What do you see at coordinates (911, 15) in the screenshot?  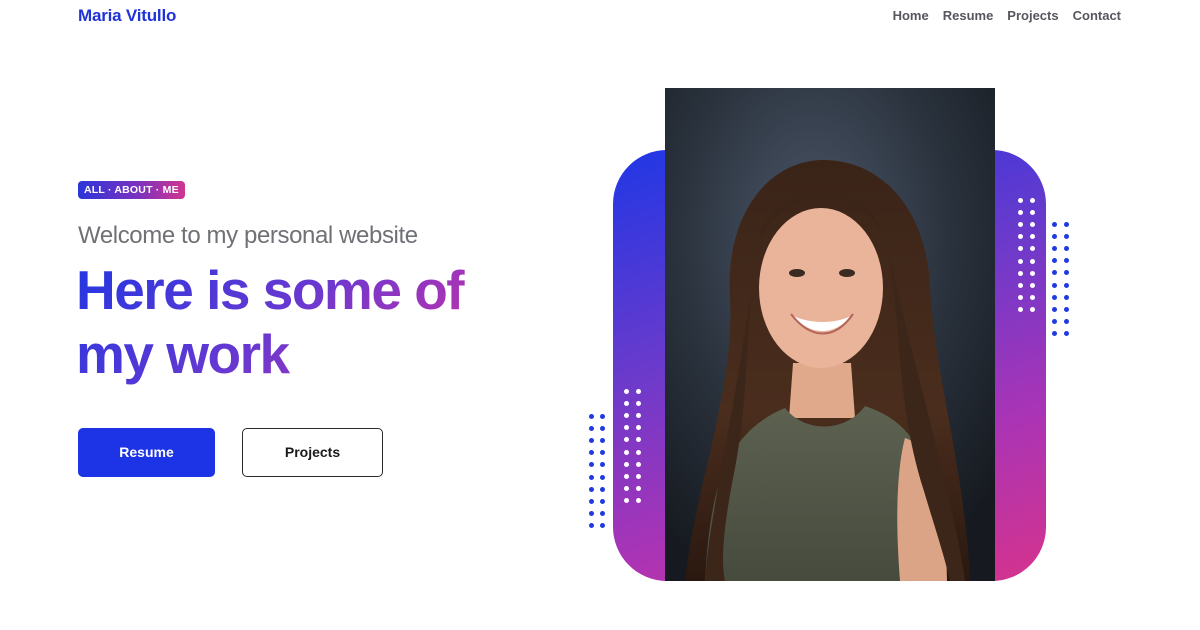 I see `nav-home: Home` at bounding box center [911, 15].